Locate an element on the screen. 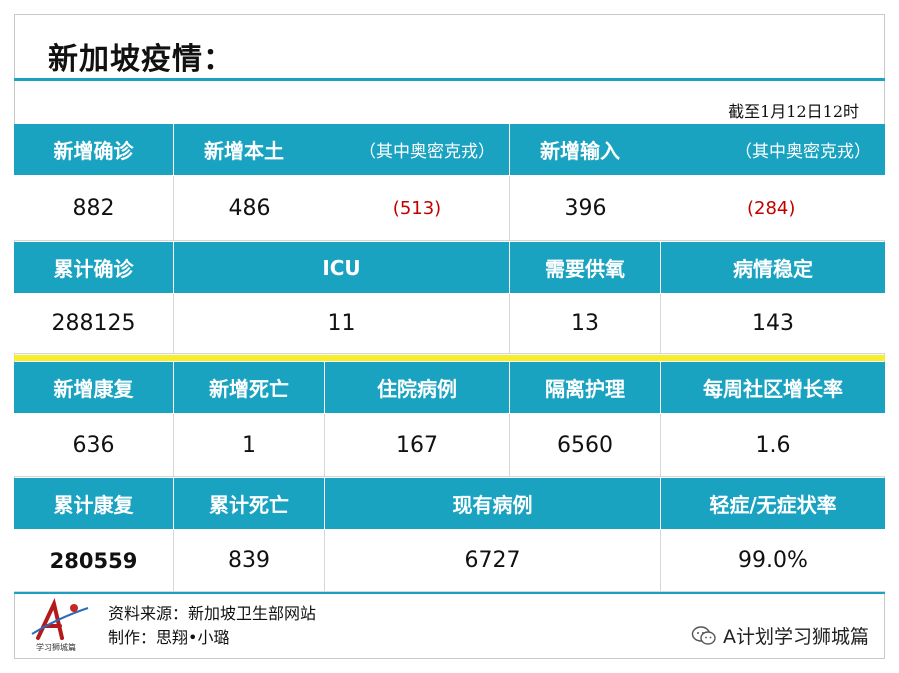 Image resolution: width=899 pixels, height=673 pixels. value-total-recovered: 280559 is located at coordinates (94, 561).